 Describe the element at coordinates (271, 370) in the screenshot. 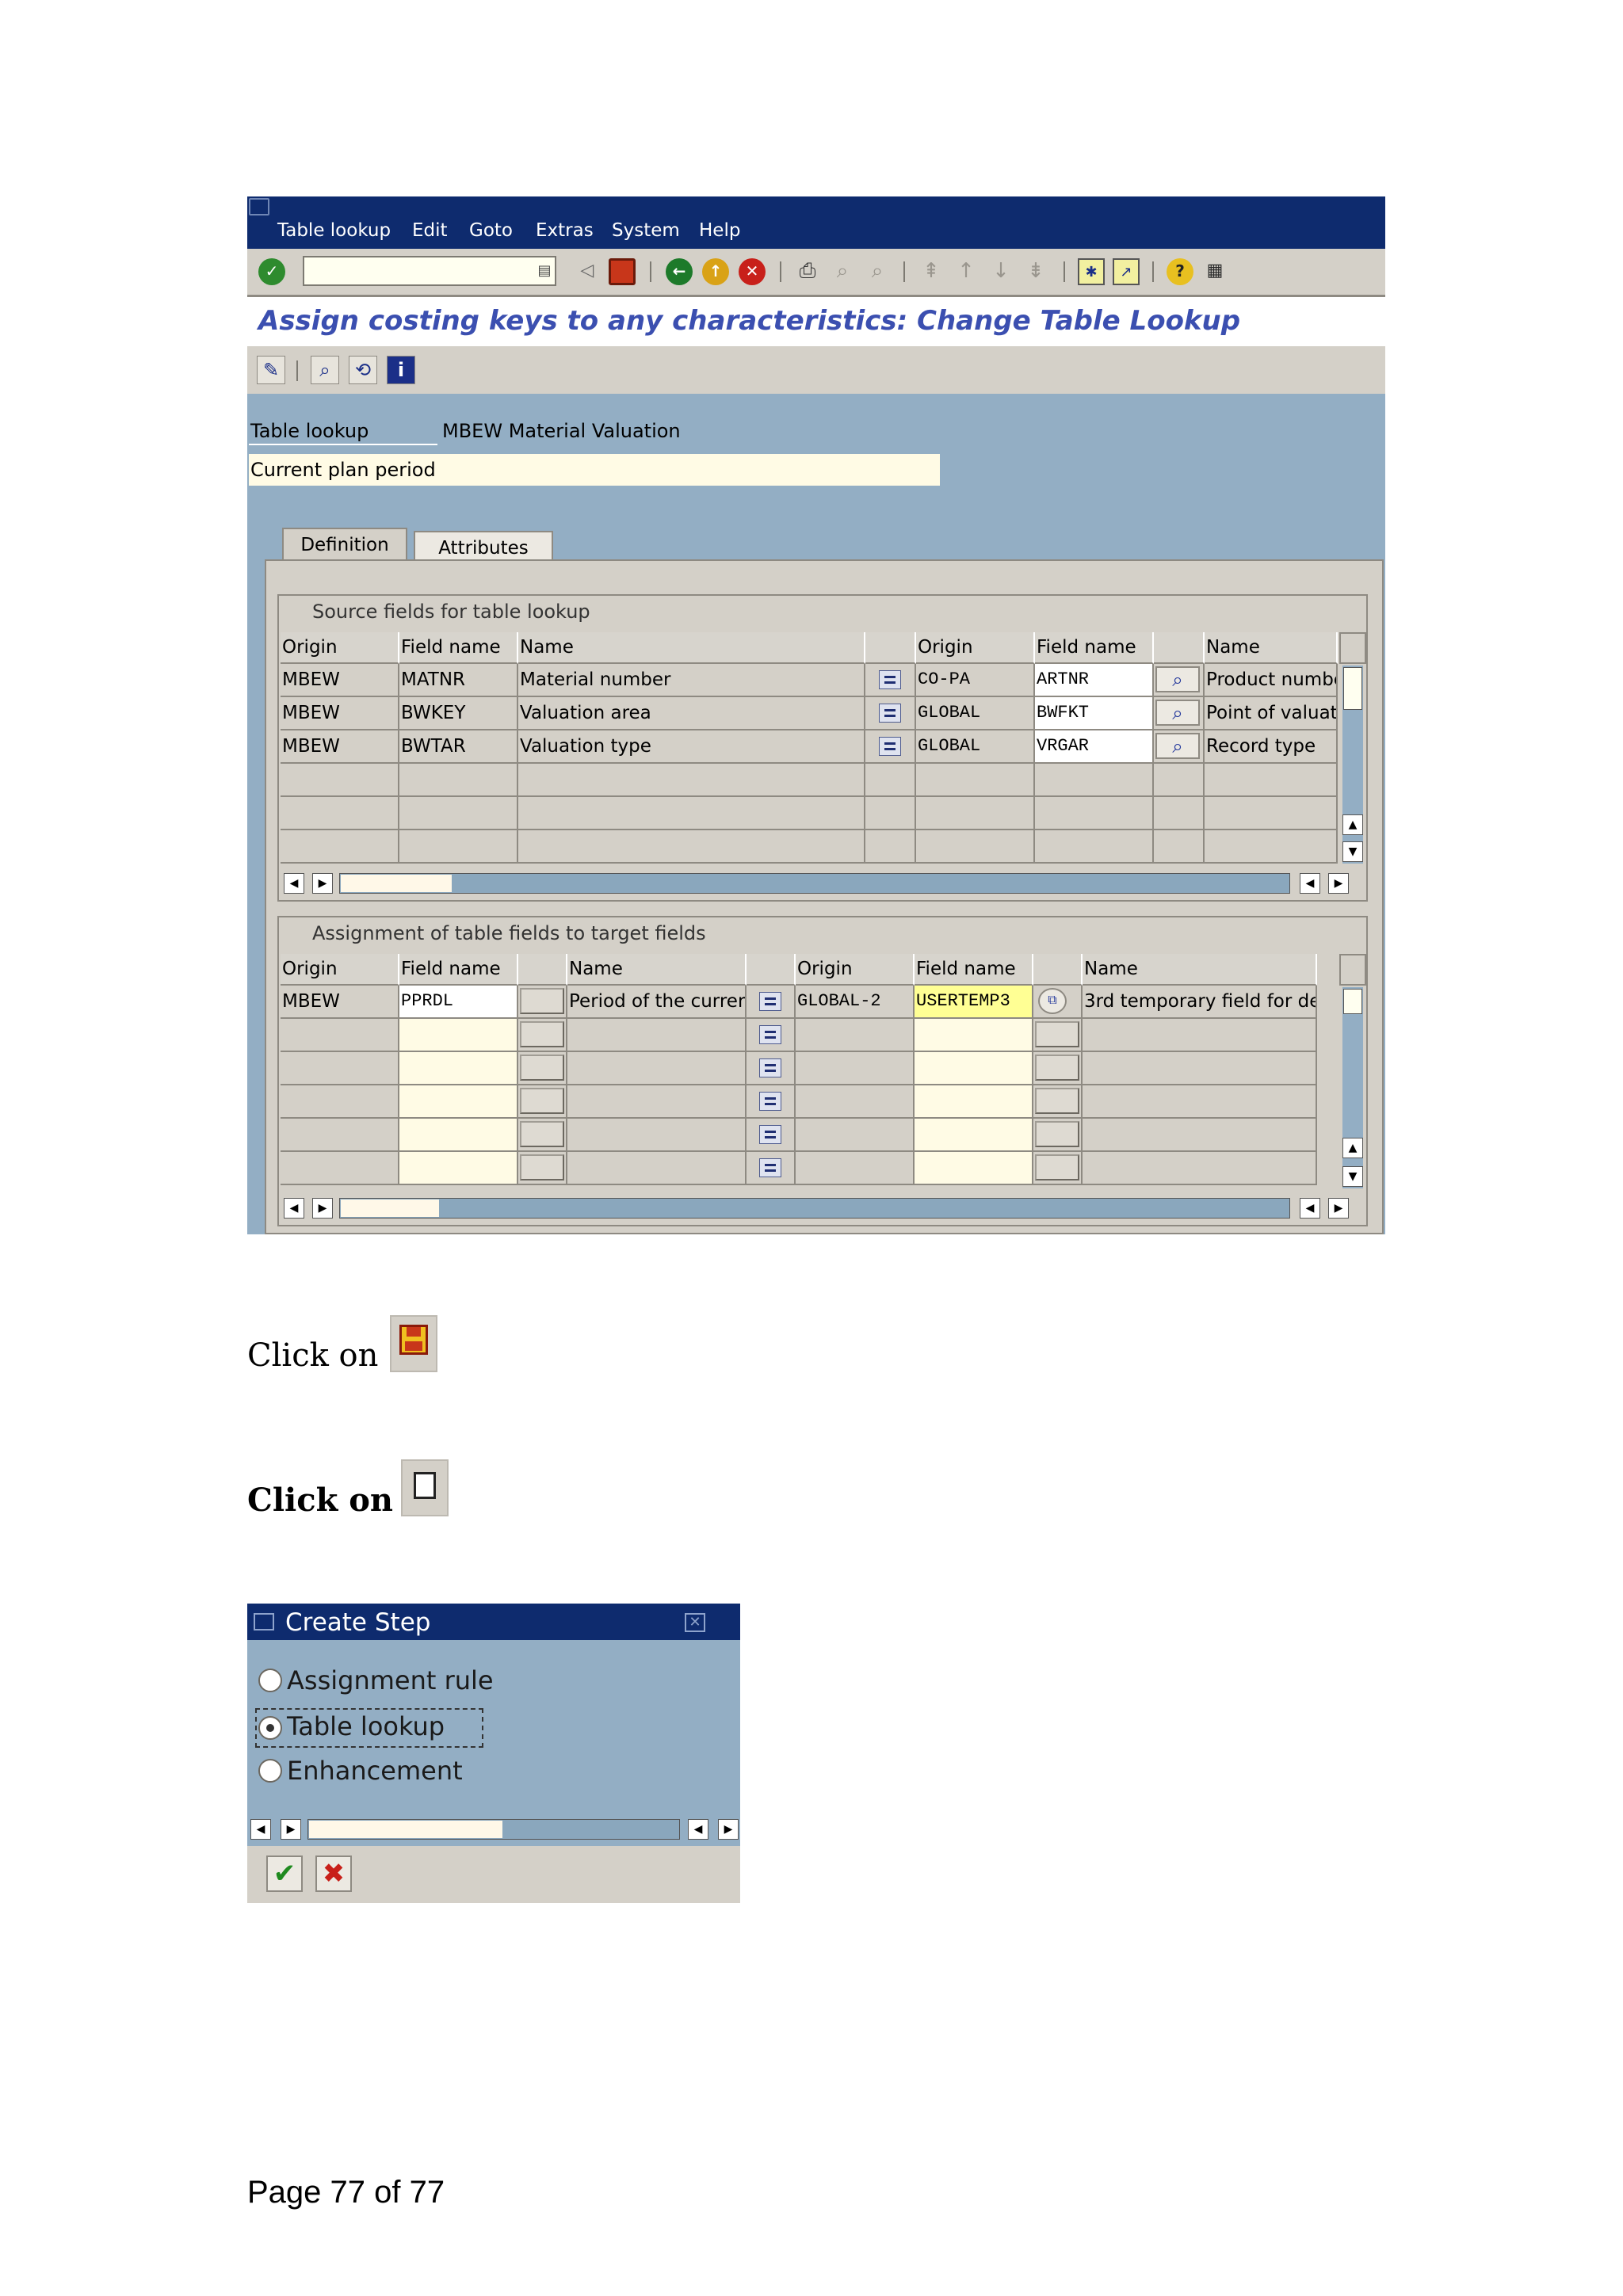

I see `display-change-icon: ✎` at that location.